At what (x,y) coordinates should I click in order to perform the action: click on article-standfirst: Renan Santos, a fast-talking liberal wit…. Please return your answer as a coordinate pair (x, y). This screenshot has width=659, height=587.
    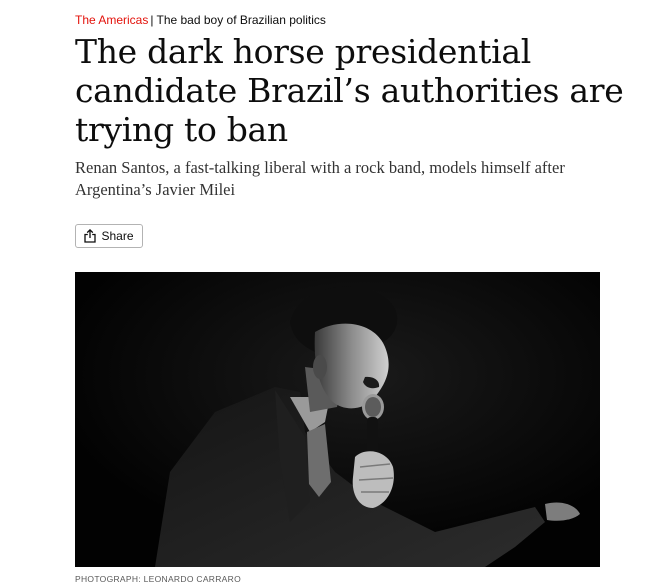
    Looking at the image, I should click on (320, 178).